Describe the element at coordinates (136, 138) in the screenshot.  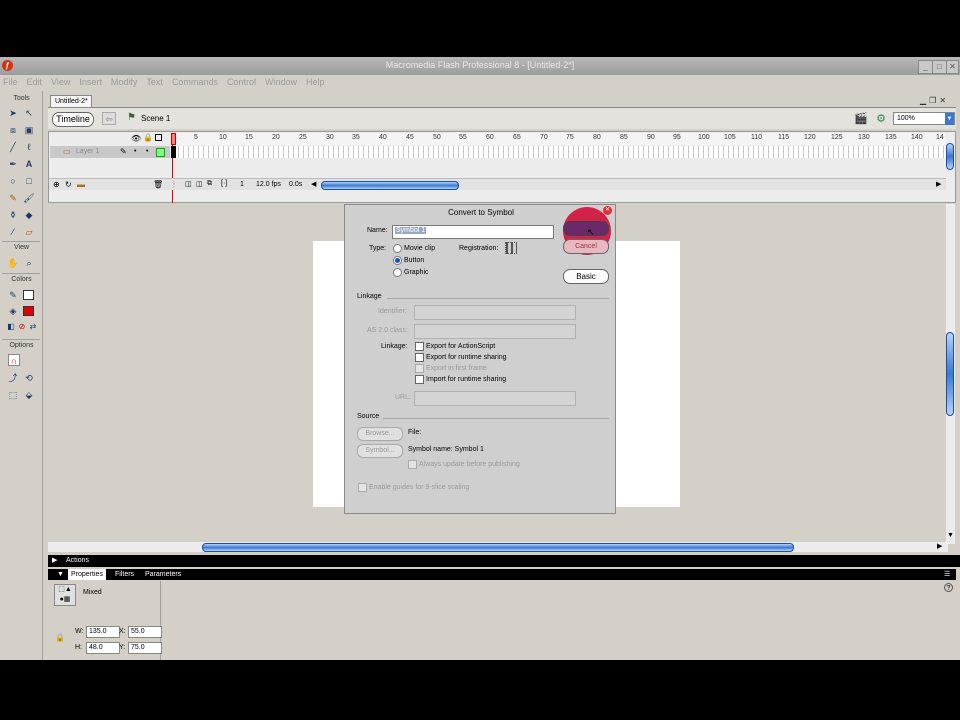
I see `eye-icon: 👁` at that location.